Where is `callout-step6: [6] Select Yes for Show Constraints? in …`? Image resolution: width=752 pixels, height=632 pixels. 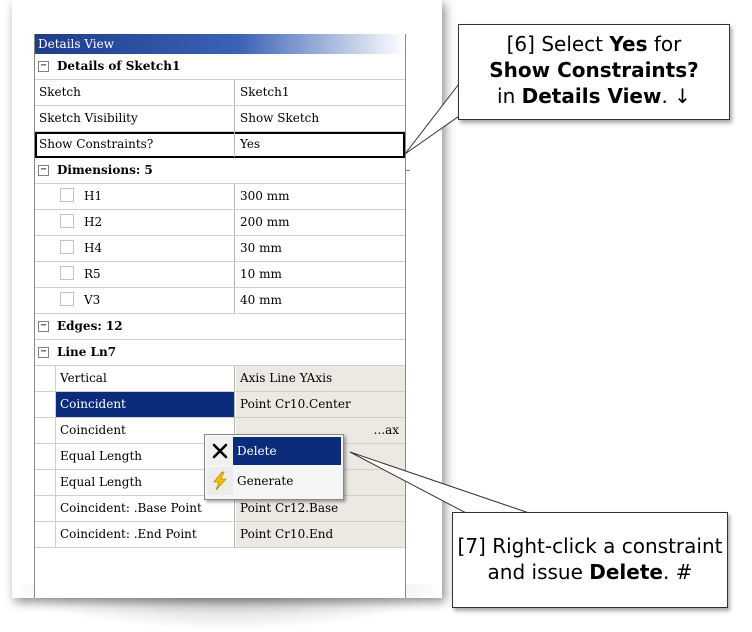 callout-step6: [6] Select Yes for Show Constraints? in … is located at coordinates (594, 72).